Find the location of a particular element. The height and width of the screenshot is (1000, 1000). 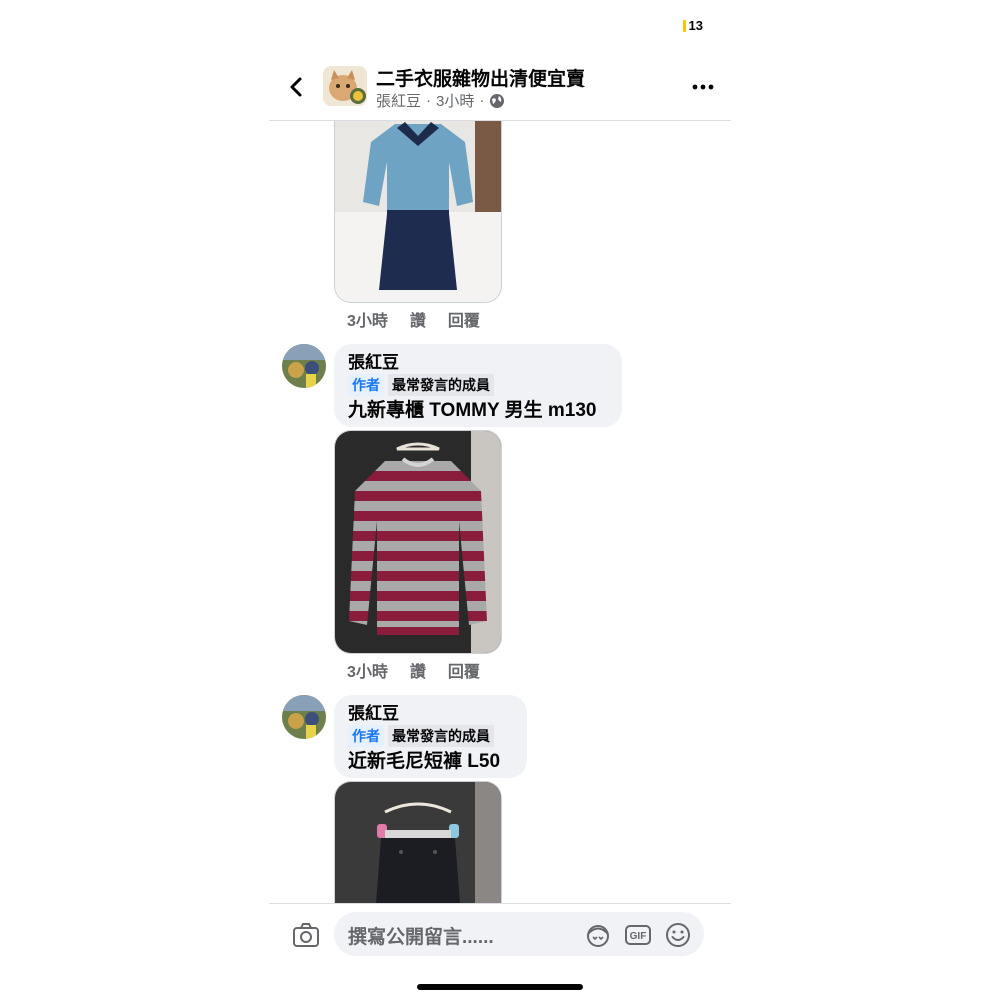

globe-icon is located at coordinates (497, 100).